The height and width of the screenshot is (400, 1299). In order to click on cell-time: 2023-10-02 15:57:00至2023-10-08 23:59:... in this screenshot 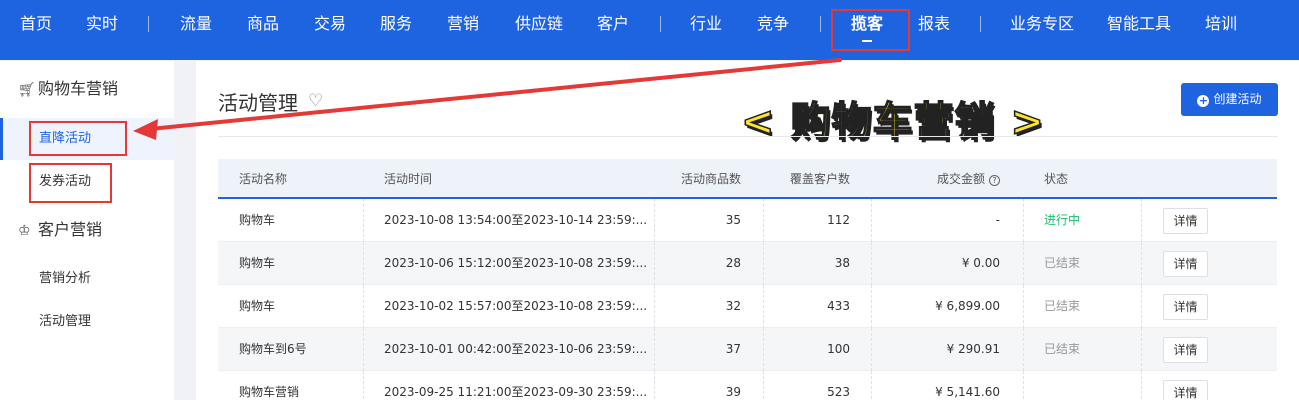, I will do `click(516, 306)`.